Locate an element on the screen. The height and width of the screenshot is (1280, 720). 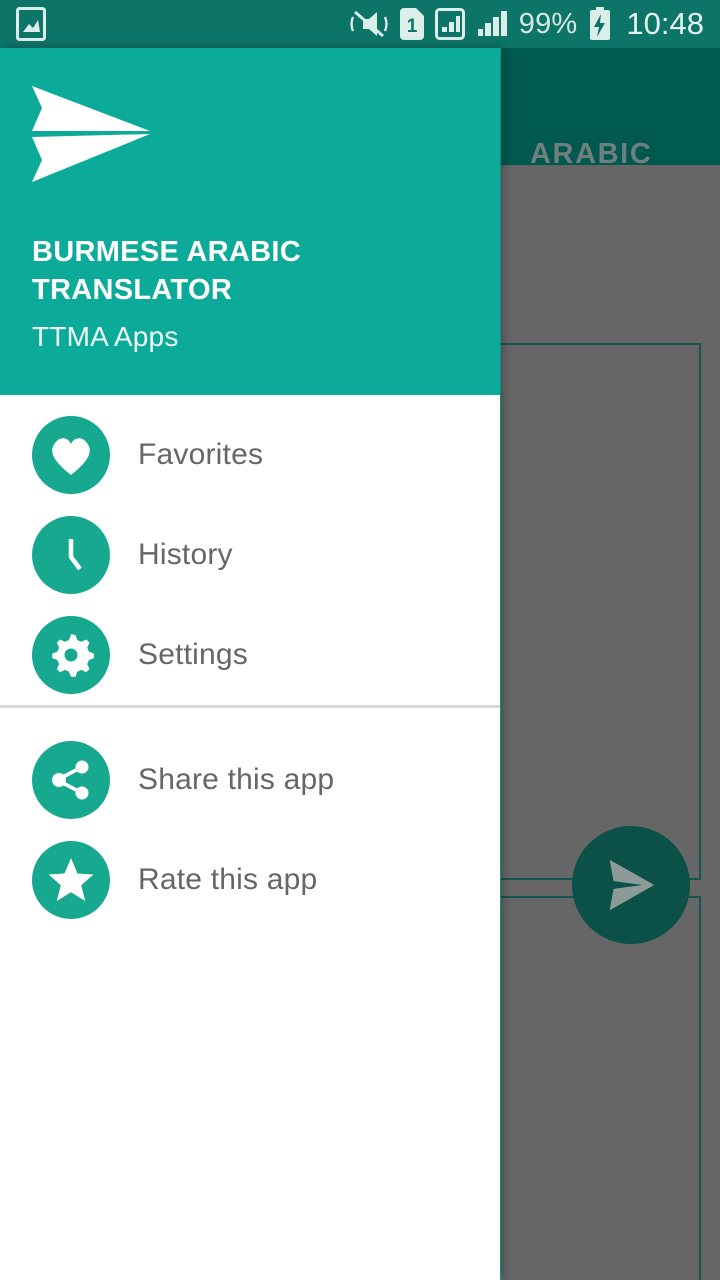
status-bar: 1 99% 10:48 is located at coordinates (360, 24).